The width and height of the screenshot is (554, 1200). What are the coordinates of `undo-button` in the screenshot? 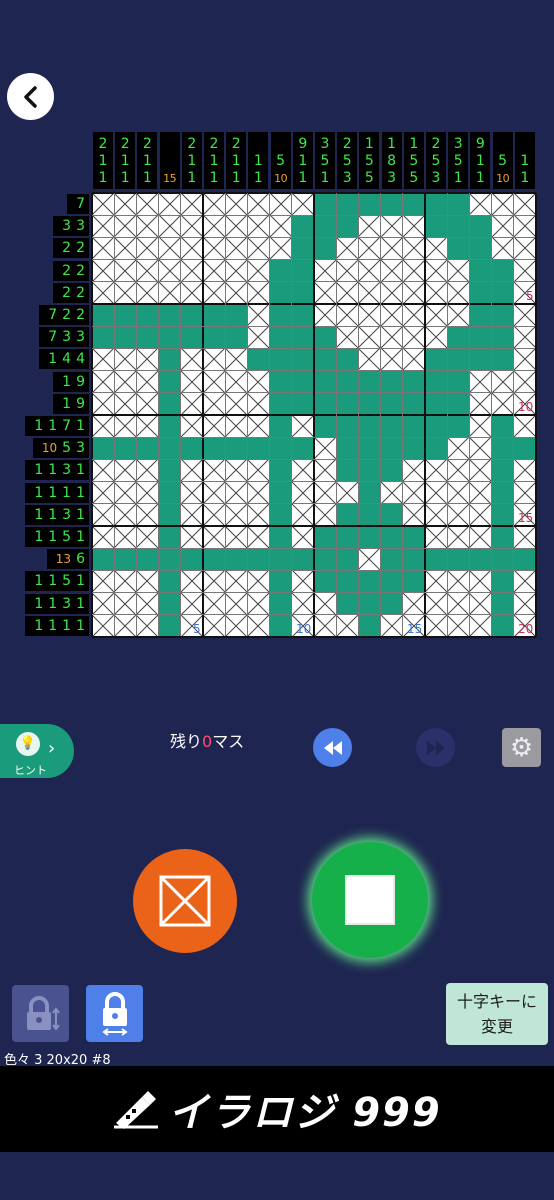 It's located at (332, 747).